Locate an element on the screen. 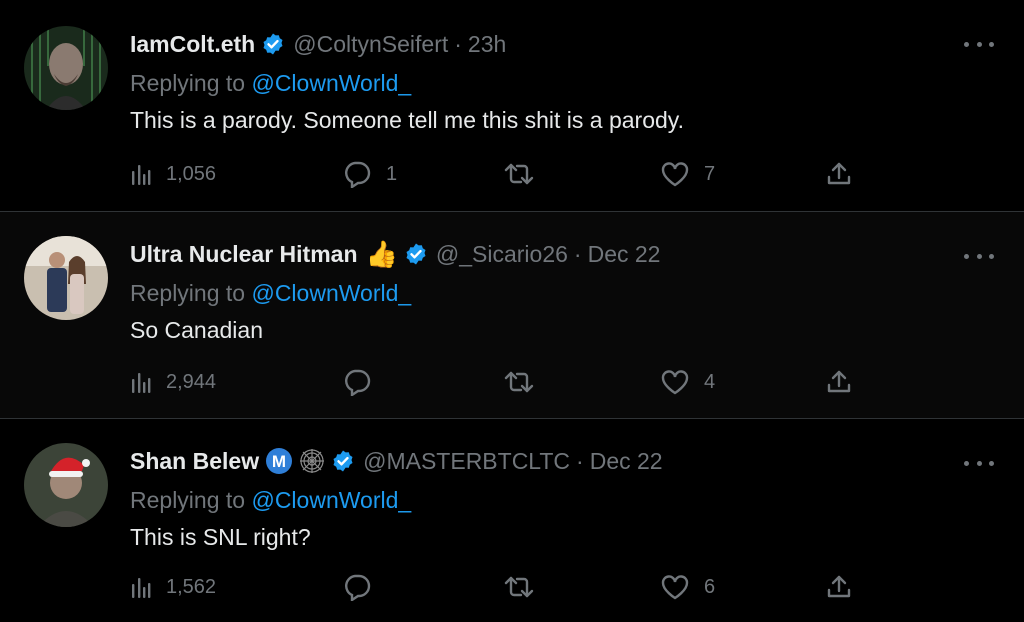  tweet-text: This is SNL right? is located at coordinates (220, 537).